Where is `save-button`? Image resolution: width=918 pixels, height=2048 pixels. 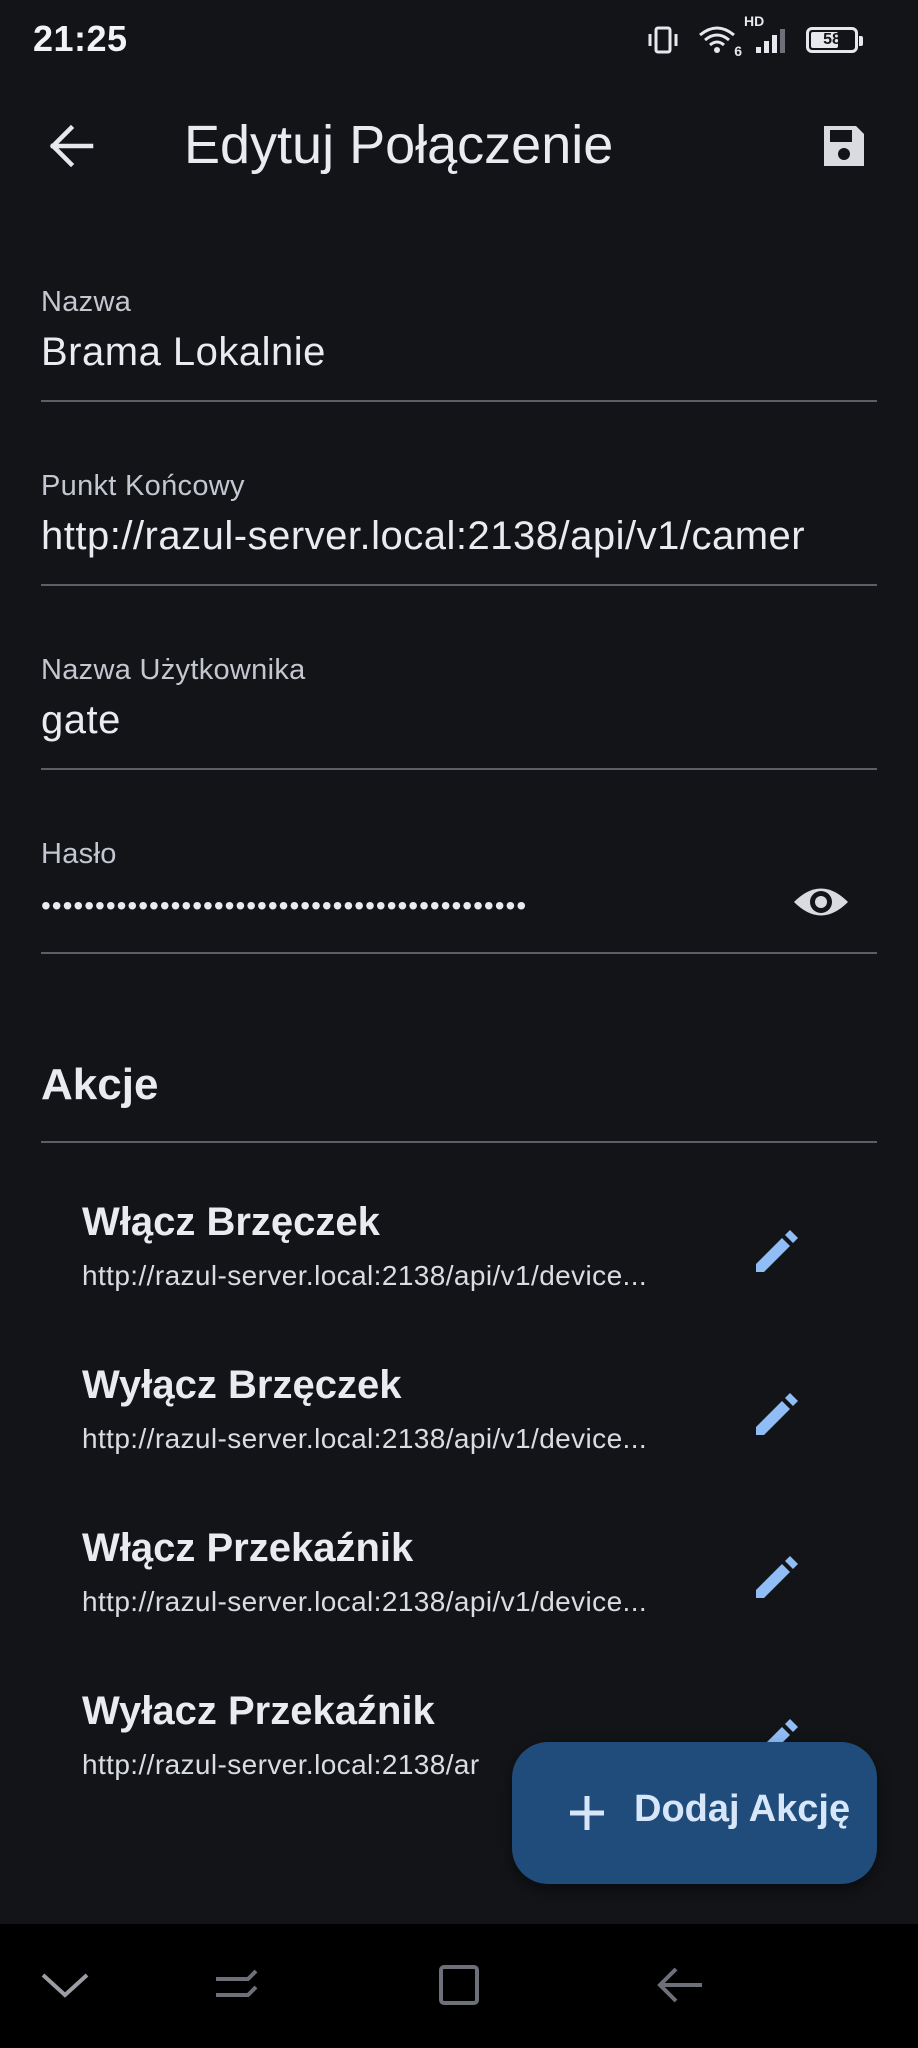 save-button is located at coordinates (844, 148).